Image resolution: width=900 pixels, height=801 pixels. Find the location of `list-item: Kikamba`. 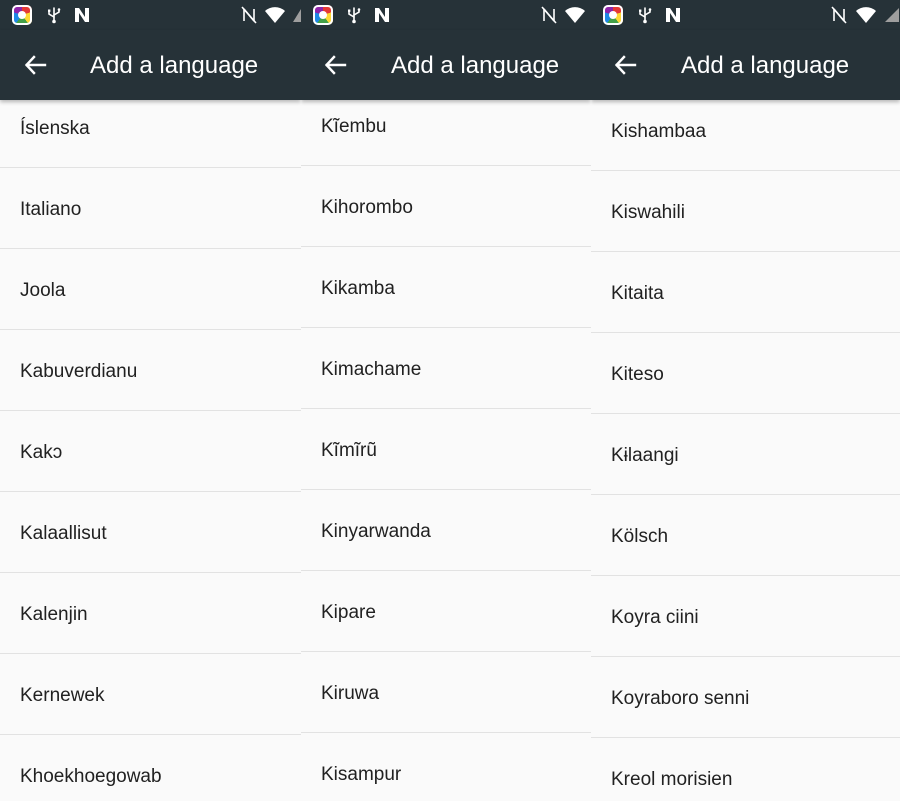

list-item: Kikamba is located at coordinates (446, 287).